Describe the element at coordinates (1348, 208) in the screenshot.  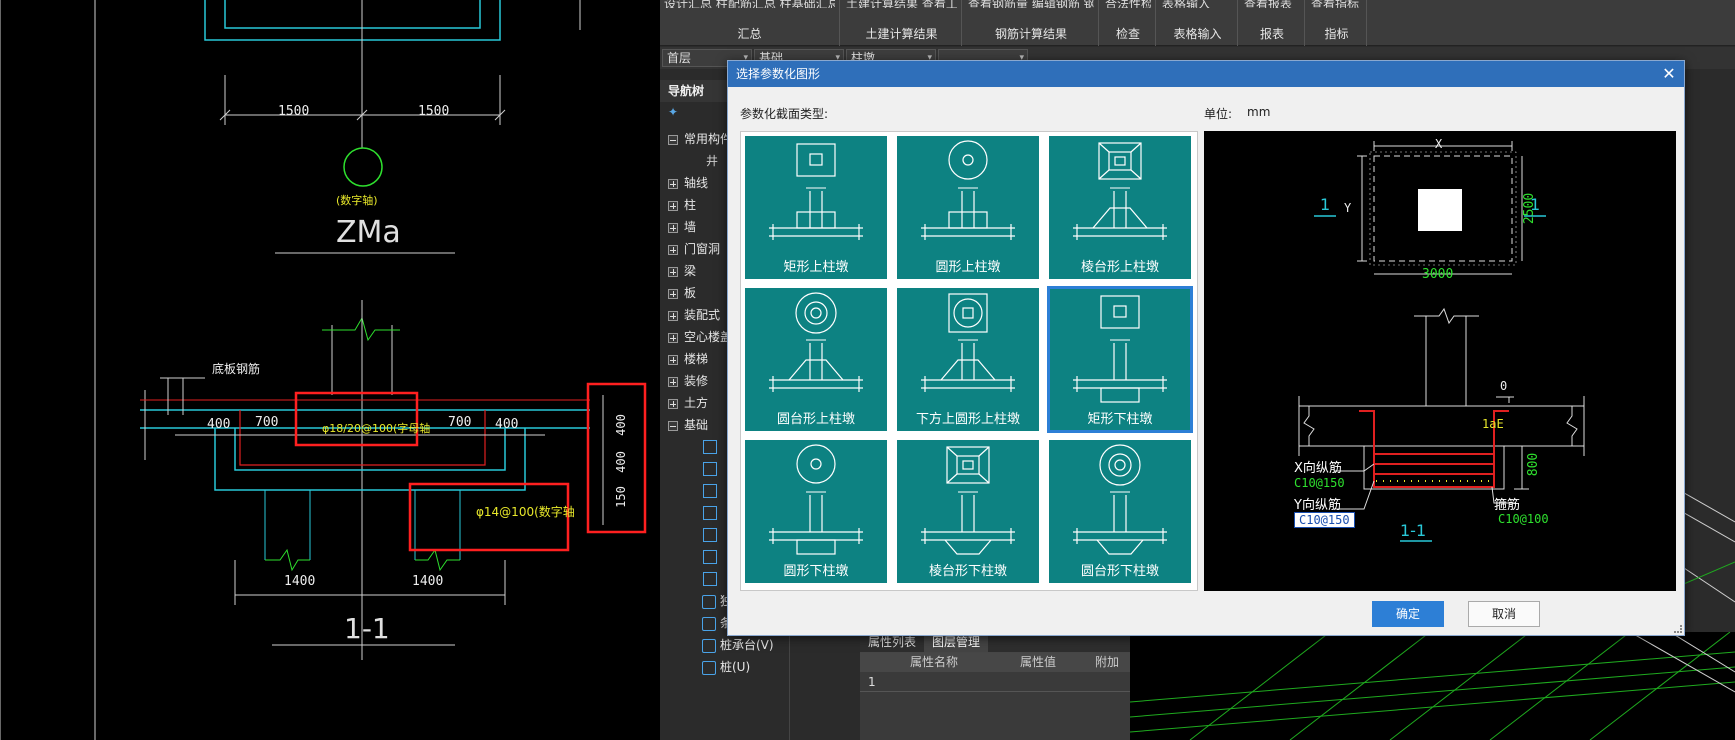
I see `preview-dim-y: Y` at that location.